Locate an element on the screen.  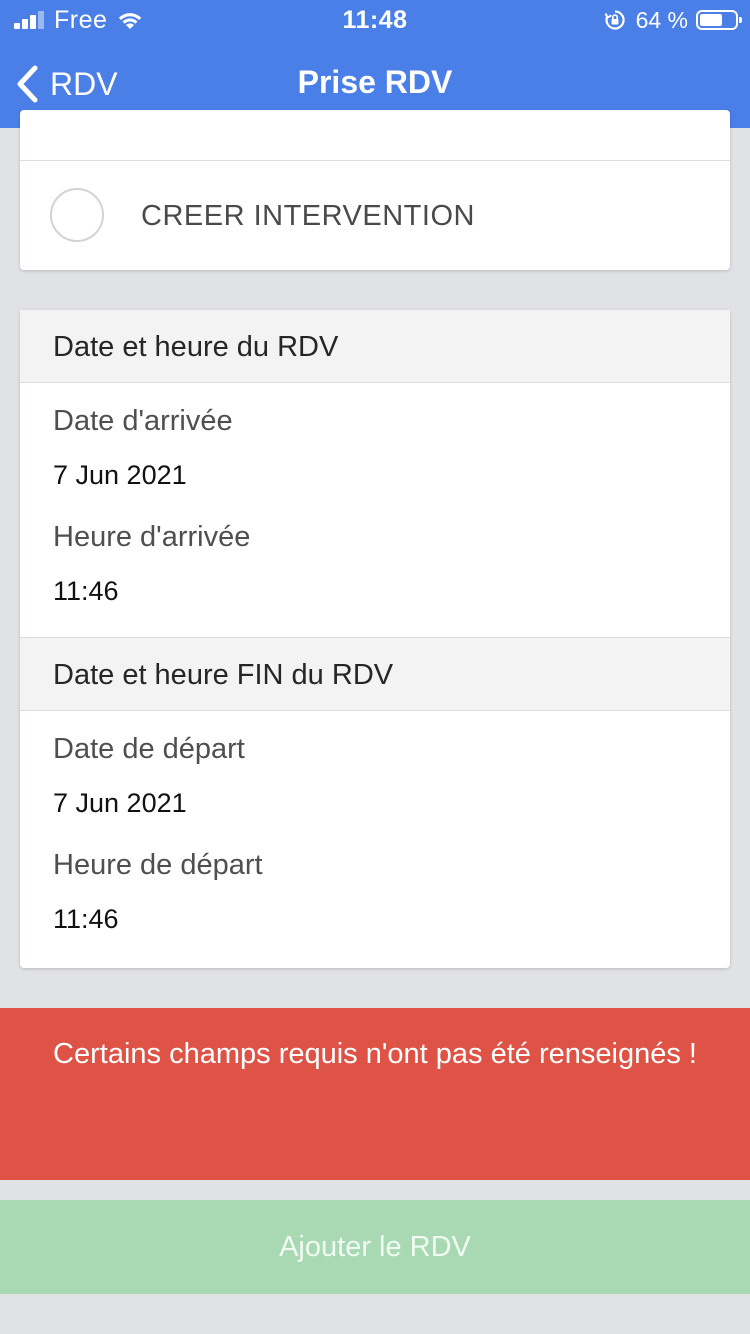
options-card-previous-row is located at coordinates (375, 135).